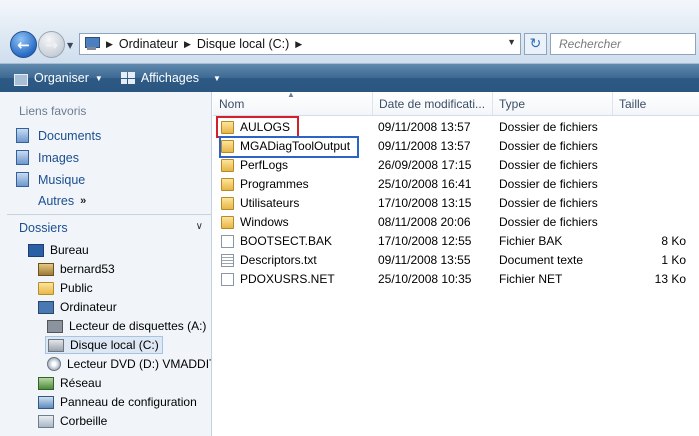 The image size is (699, 436). I want to click on tree-item-network: Réseau, so click(69, 383).